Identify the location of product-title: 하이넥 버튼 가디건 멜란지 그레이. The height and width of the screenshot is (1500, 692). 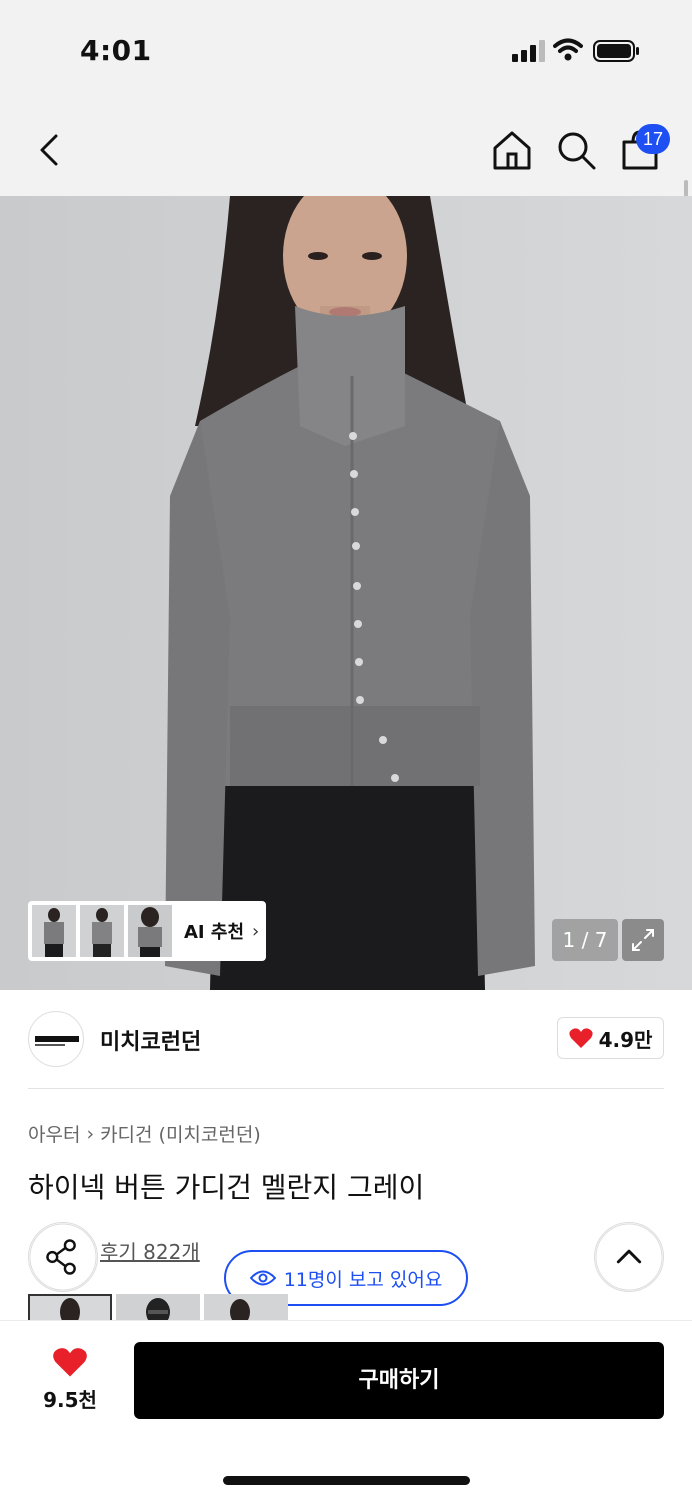
(226, 1187).